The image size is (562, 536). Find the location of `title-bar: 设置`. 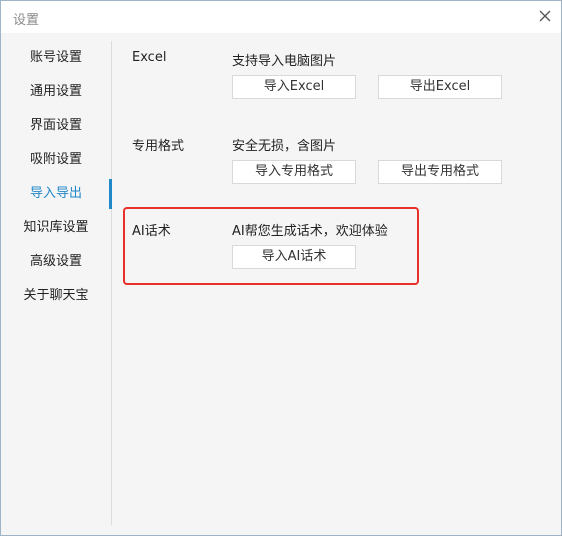

title-bar: 设置 is located at coordinates (281, 17).